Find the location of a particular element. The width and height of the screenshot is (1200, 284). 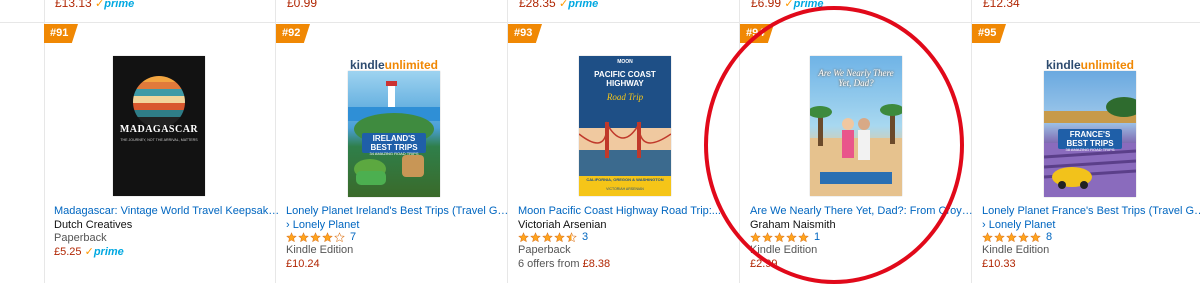

prev-price-2: £0.99 is located at coordinates (302, 5).